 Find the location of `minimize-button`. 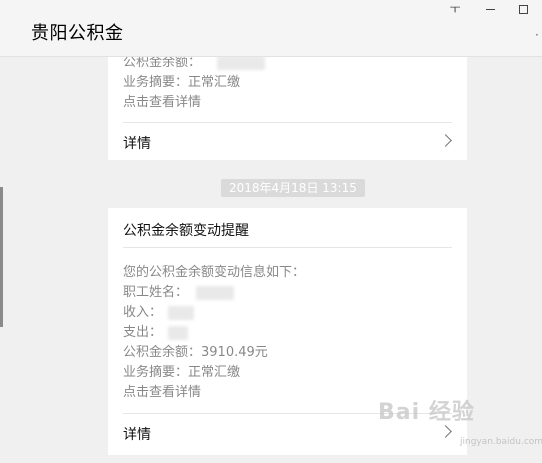

minimize-button is located at coordinates (490, 9).